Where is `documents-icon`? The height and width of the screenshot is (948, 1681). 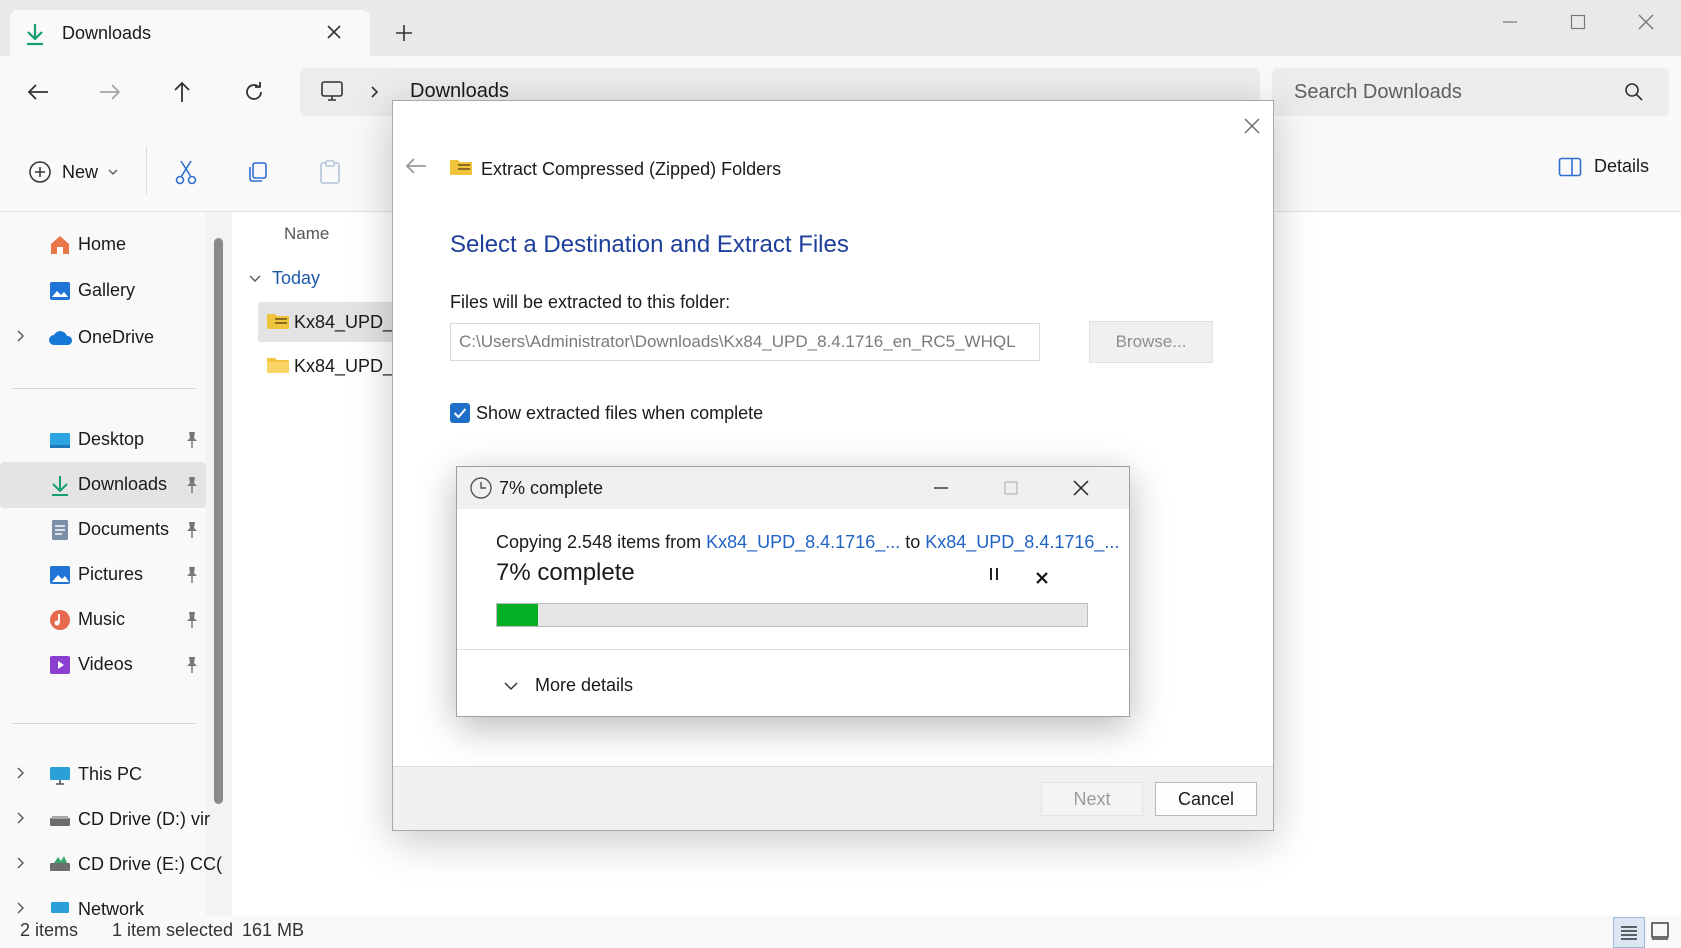
documents-icon is located at coordinates (60, 530).